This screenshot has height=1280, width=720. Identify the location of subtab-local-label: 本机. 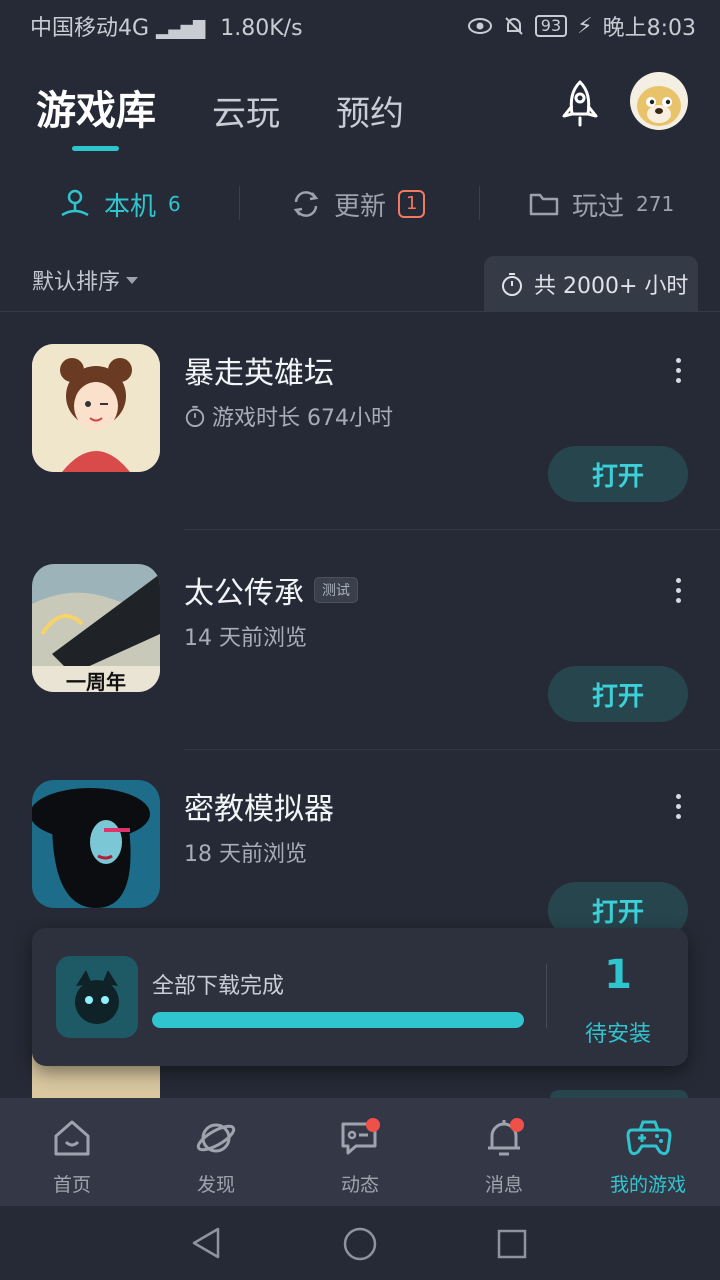
(130, 206).